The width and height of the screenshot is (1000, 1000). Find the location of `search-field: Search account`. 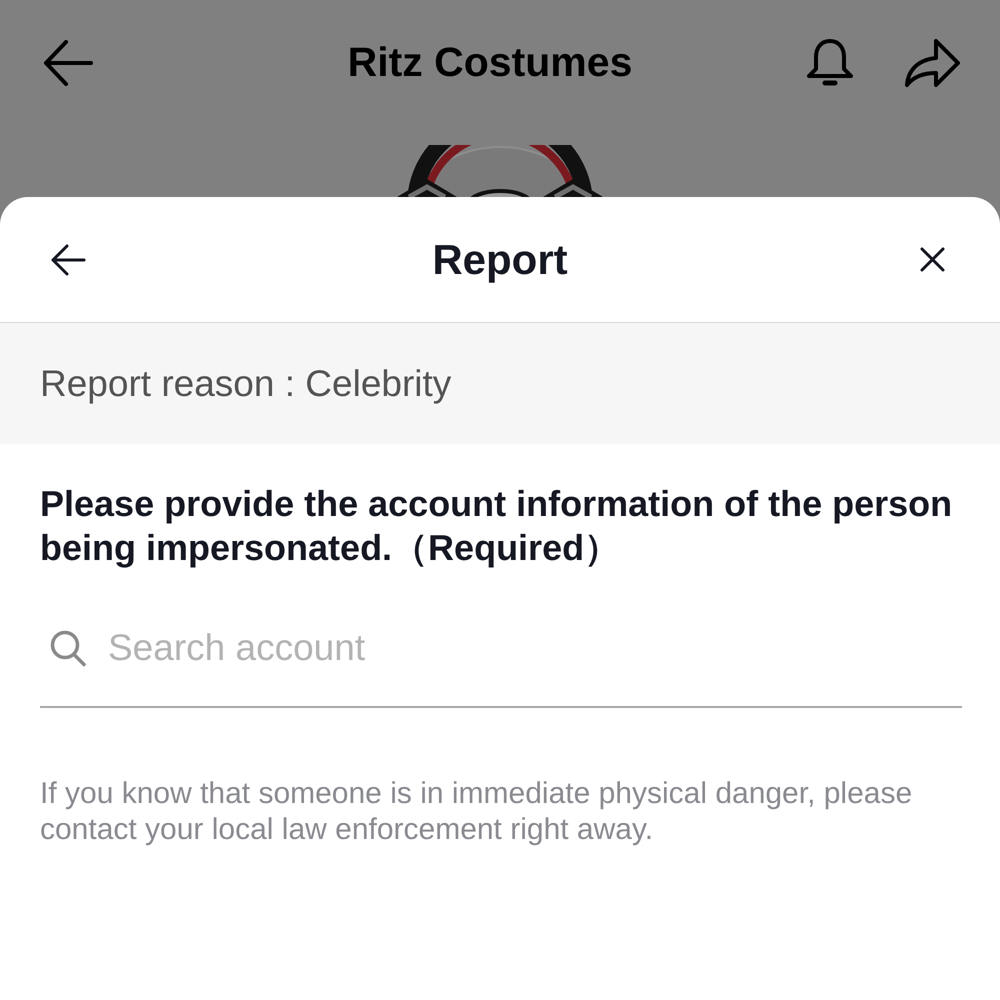

search-field: Search account is located at coordinates (535, 648).